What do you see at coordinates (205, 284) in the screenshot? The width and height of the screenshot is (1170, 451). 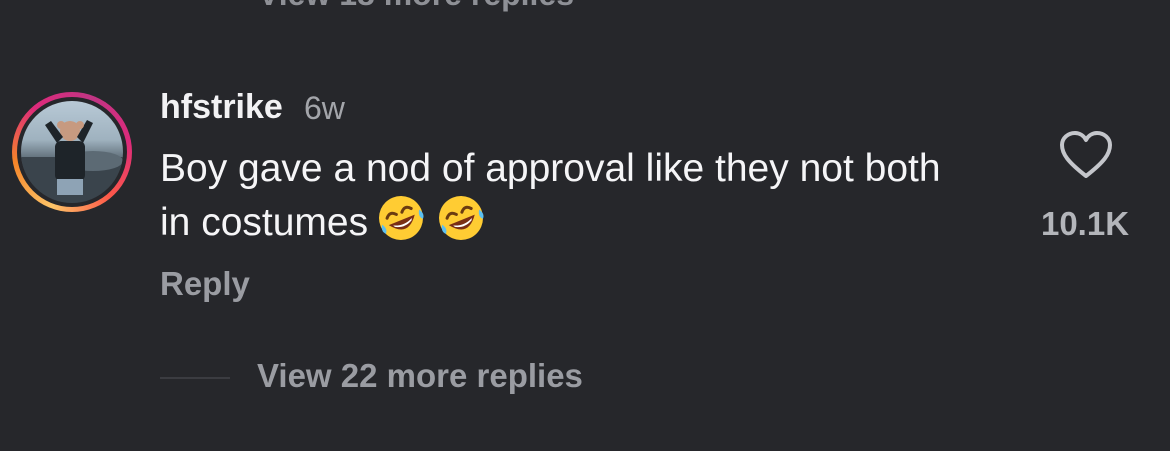 I see `reply-button: Reply` at bounding box center [205, 284].